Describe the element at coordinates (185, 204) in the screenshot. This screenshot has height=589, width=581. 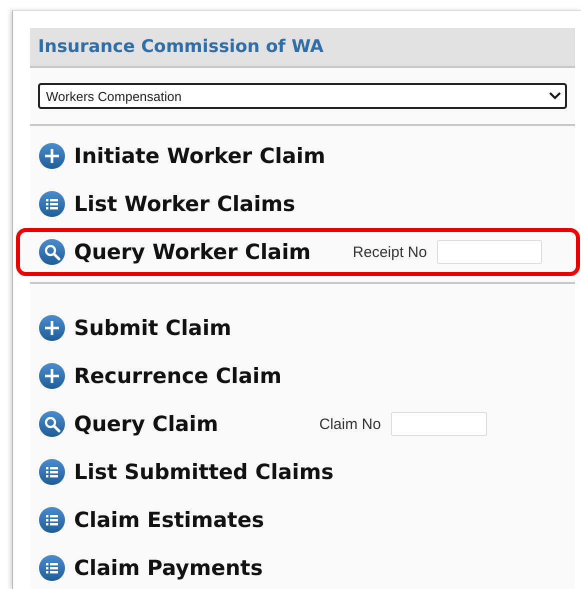
I see `menu-link: List Worker Claims` at that location.